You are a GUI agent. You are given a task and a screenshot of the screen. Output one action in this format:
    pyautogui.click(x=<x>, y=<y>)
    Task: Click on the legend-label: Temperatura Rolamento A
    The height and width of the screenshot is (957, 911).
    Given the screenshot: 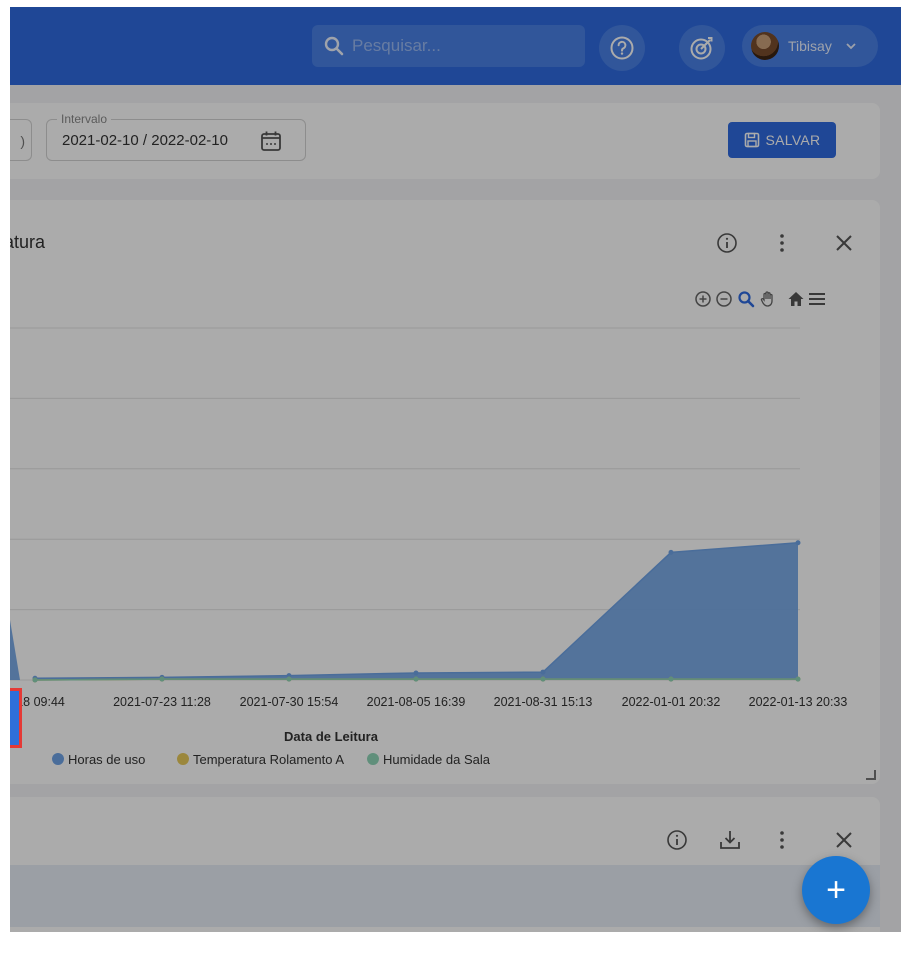 What is the action you would take?
    pyautogui.click(x=268, y=759)
    